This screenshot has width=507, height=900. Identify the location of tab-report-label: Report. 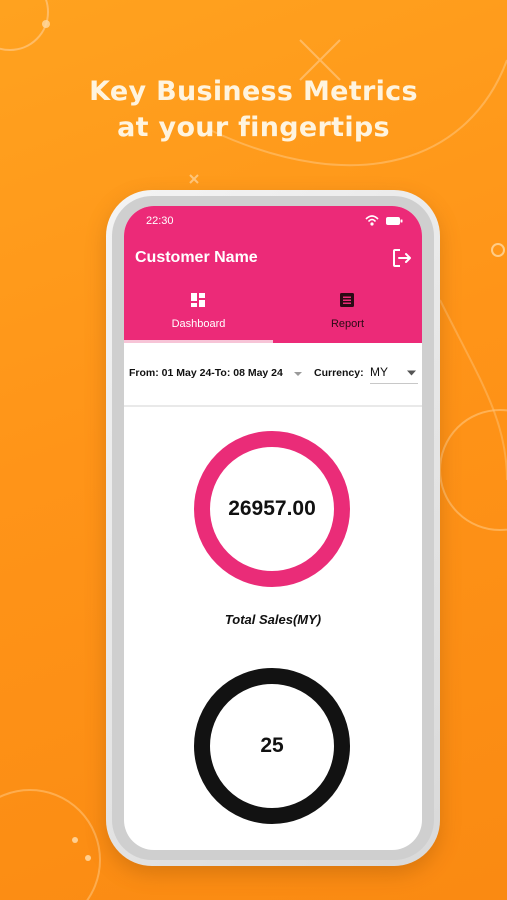
(347, 324).